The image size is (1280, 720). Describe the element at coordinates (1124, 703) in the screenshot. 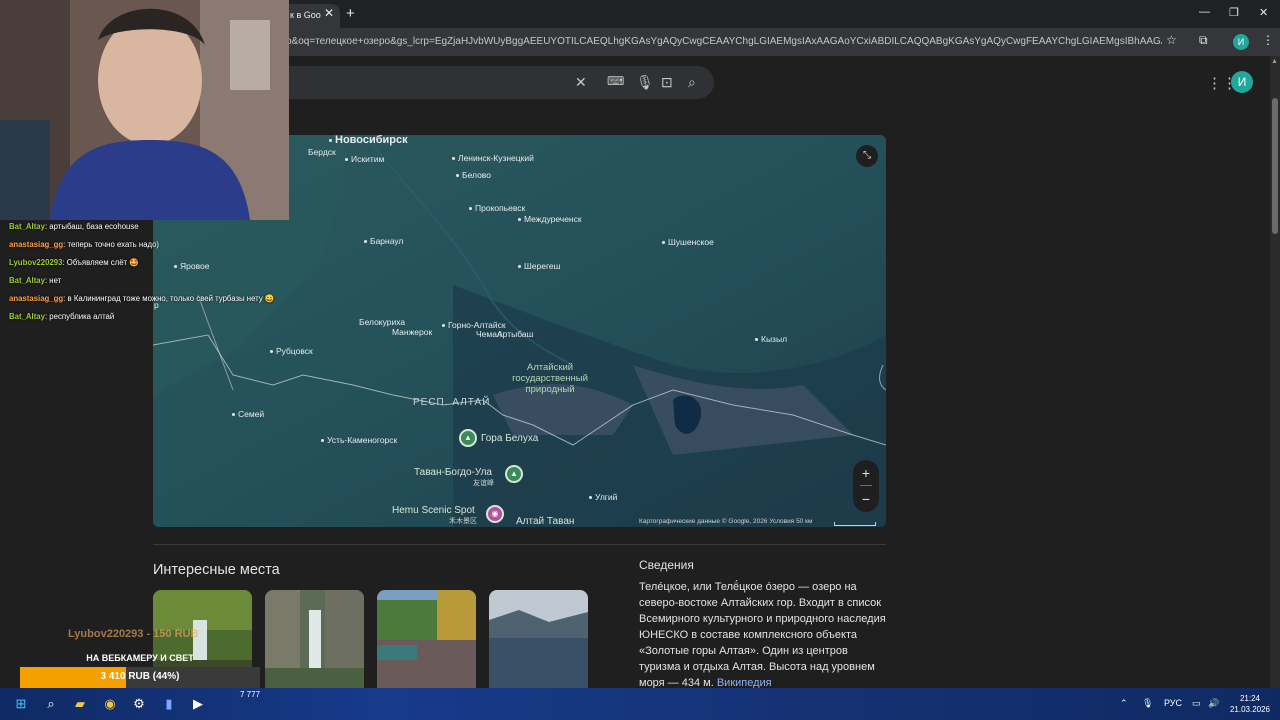

I see `tray-chevron-icon: ⌃` at that location.